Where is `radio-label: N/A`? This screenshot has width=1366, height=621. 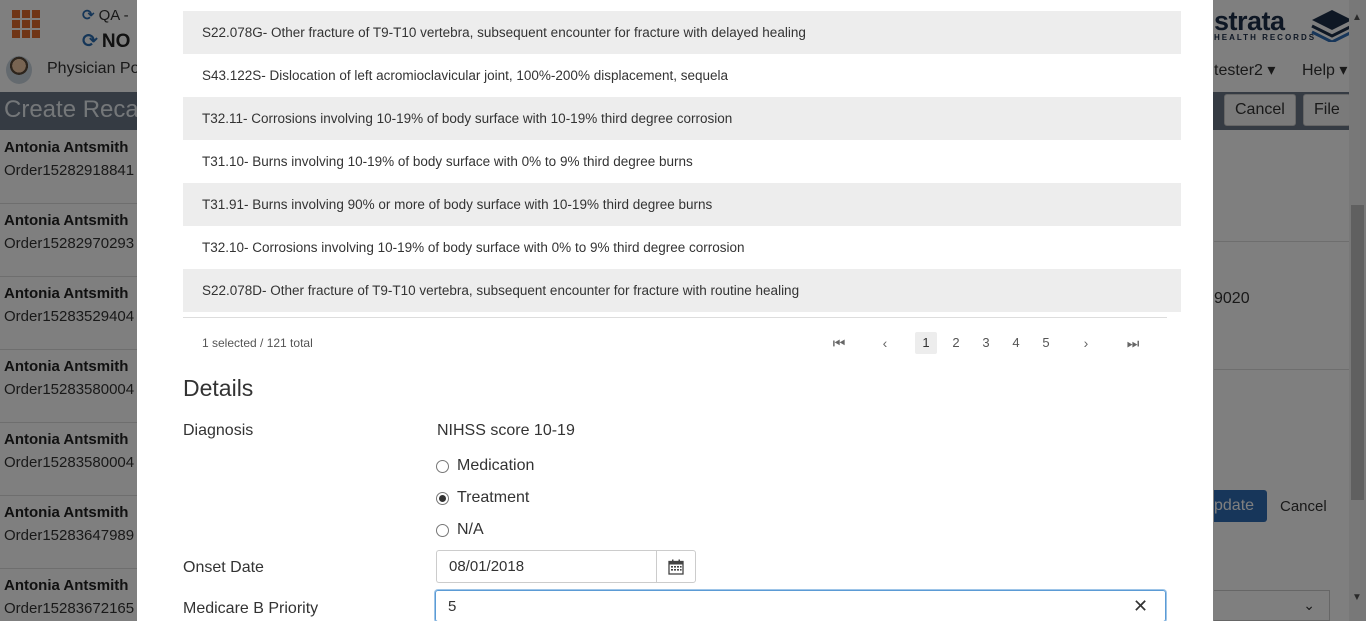 radio-label: N/A is located at coordinates (470, 529).